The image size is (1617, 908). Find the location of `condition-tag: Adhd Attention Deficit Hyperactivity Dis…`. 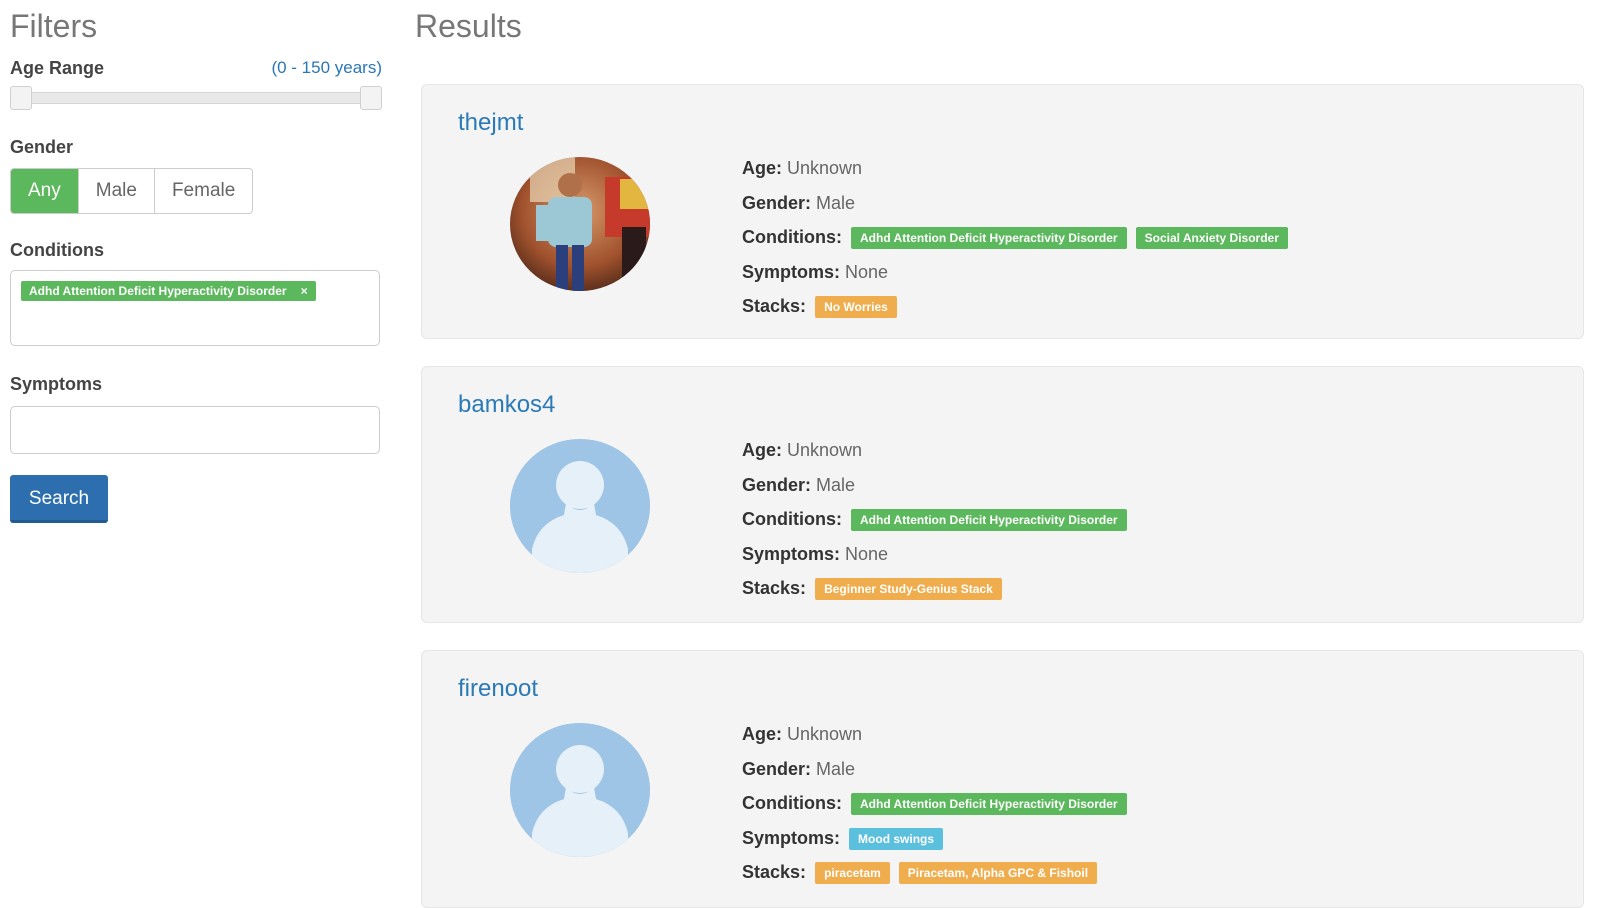

condition-tag: Adhd Attention Deficit Hyperactivity Dis… is located at coordinates (168, 291).